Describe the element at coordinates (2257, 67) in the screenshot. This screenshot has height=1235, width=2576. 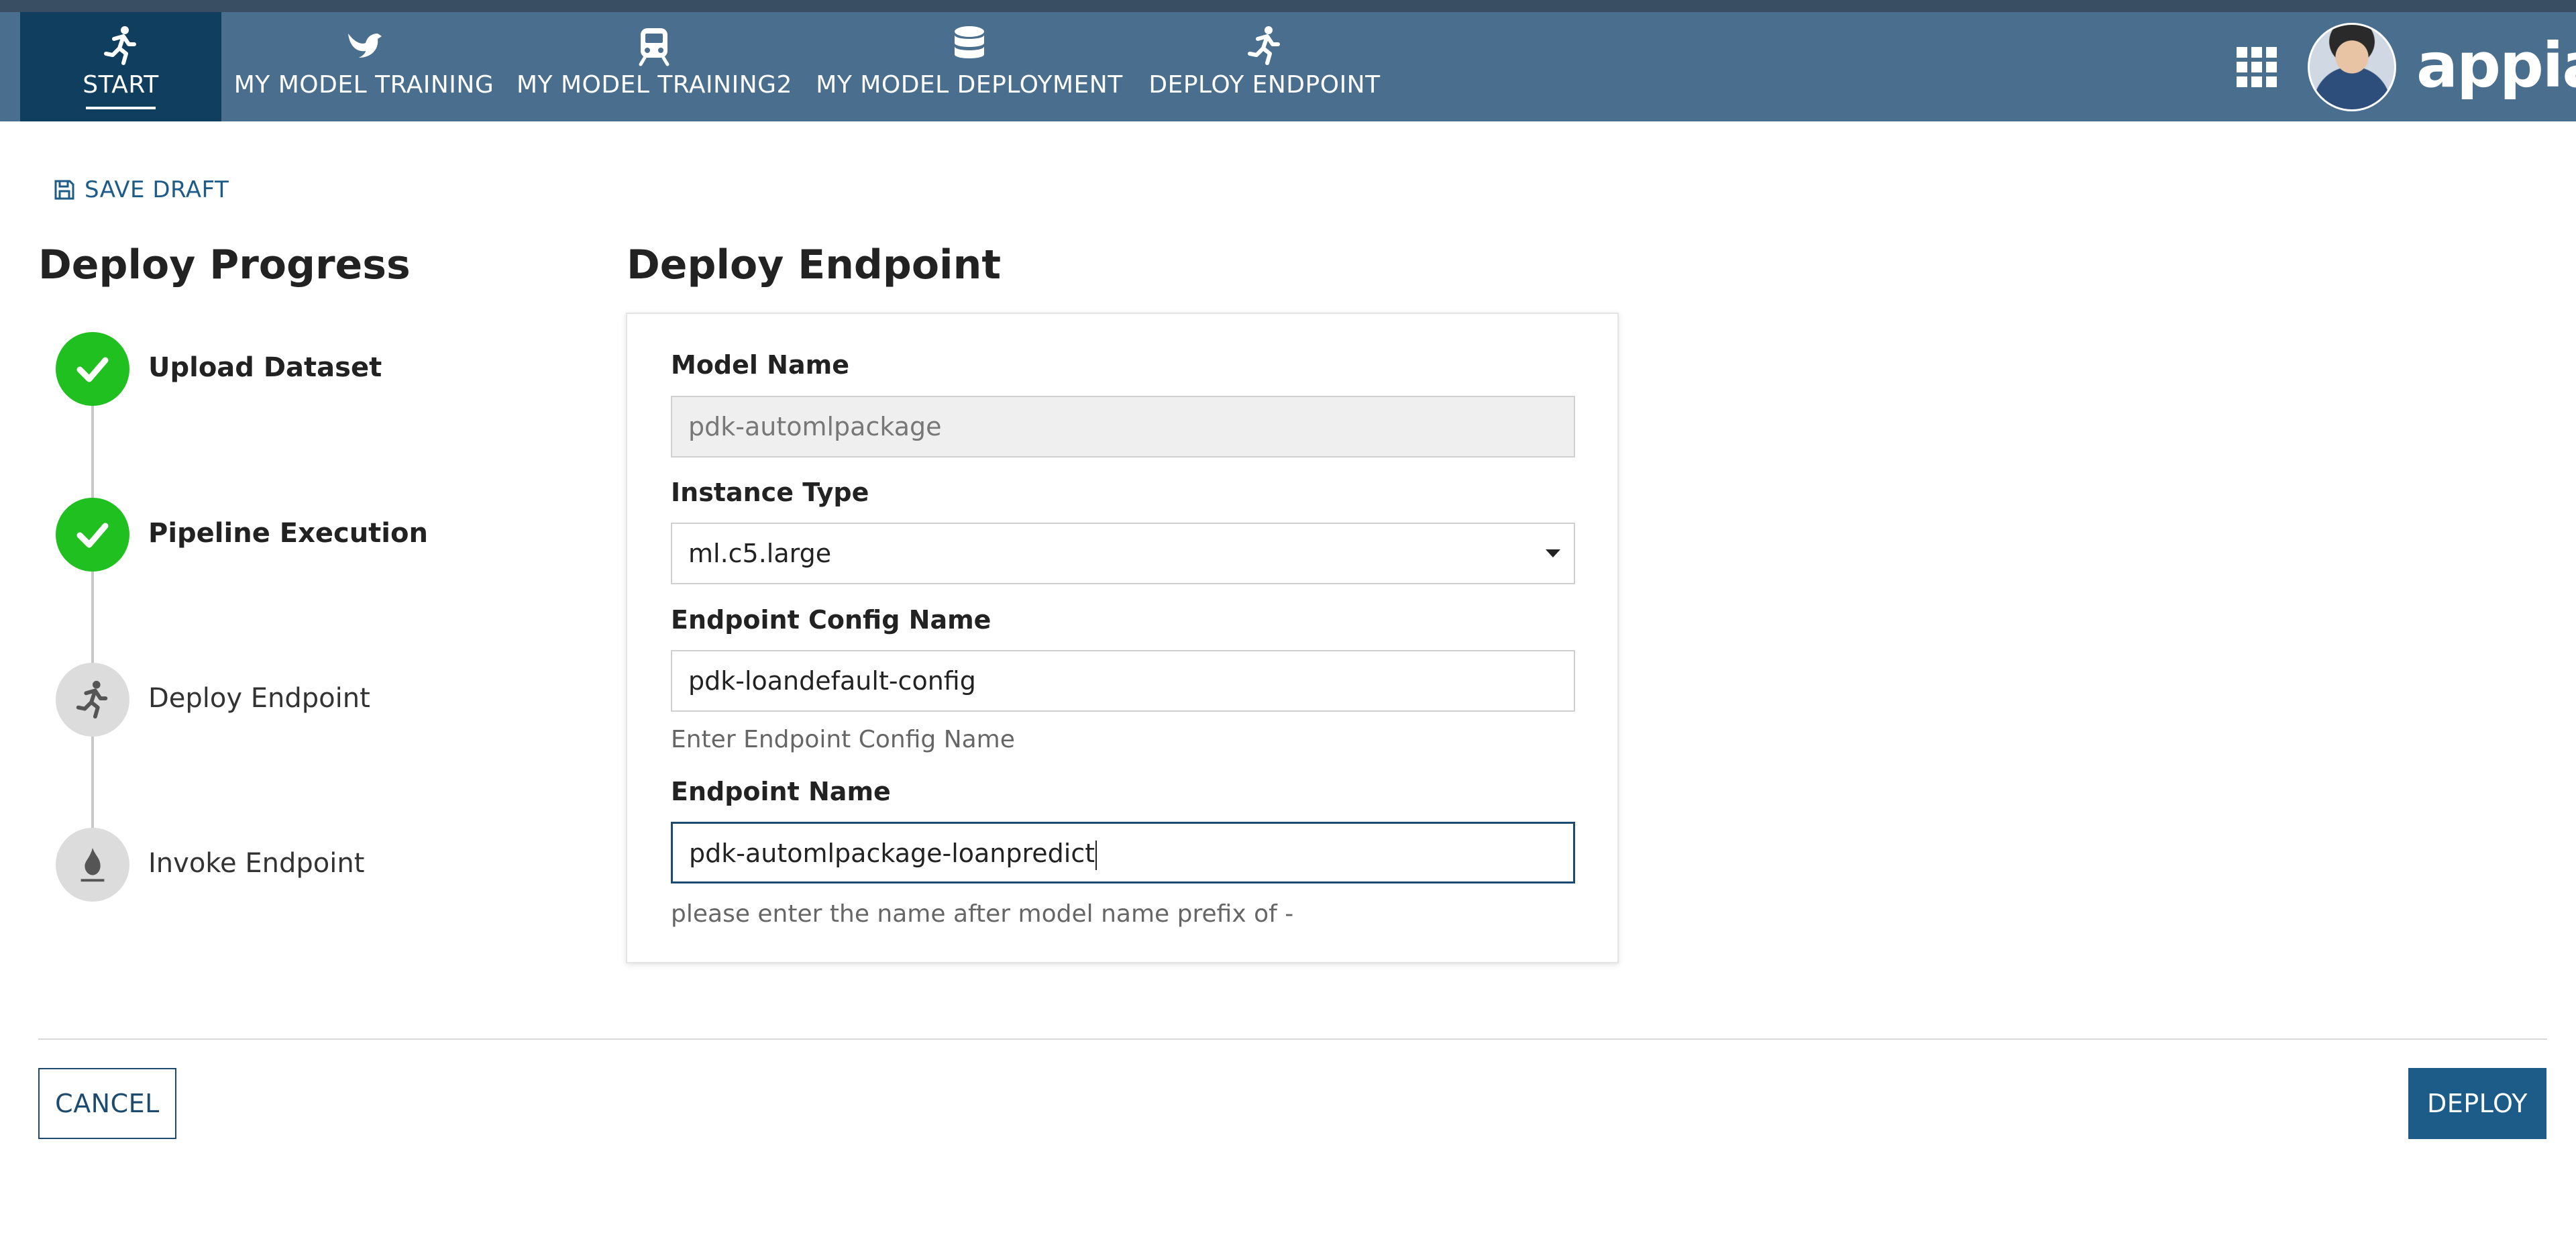
I see `app-grid-icon` at that location.